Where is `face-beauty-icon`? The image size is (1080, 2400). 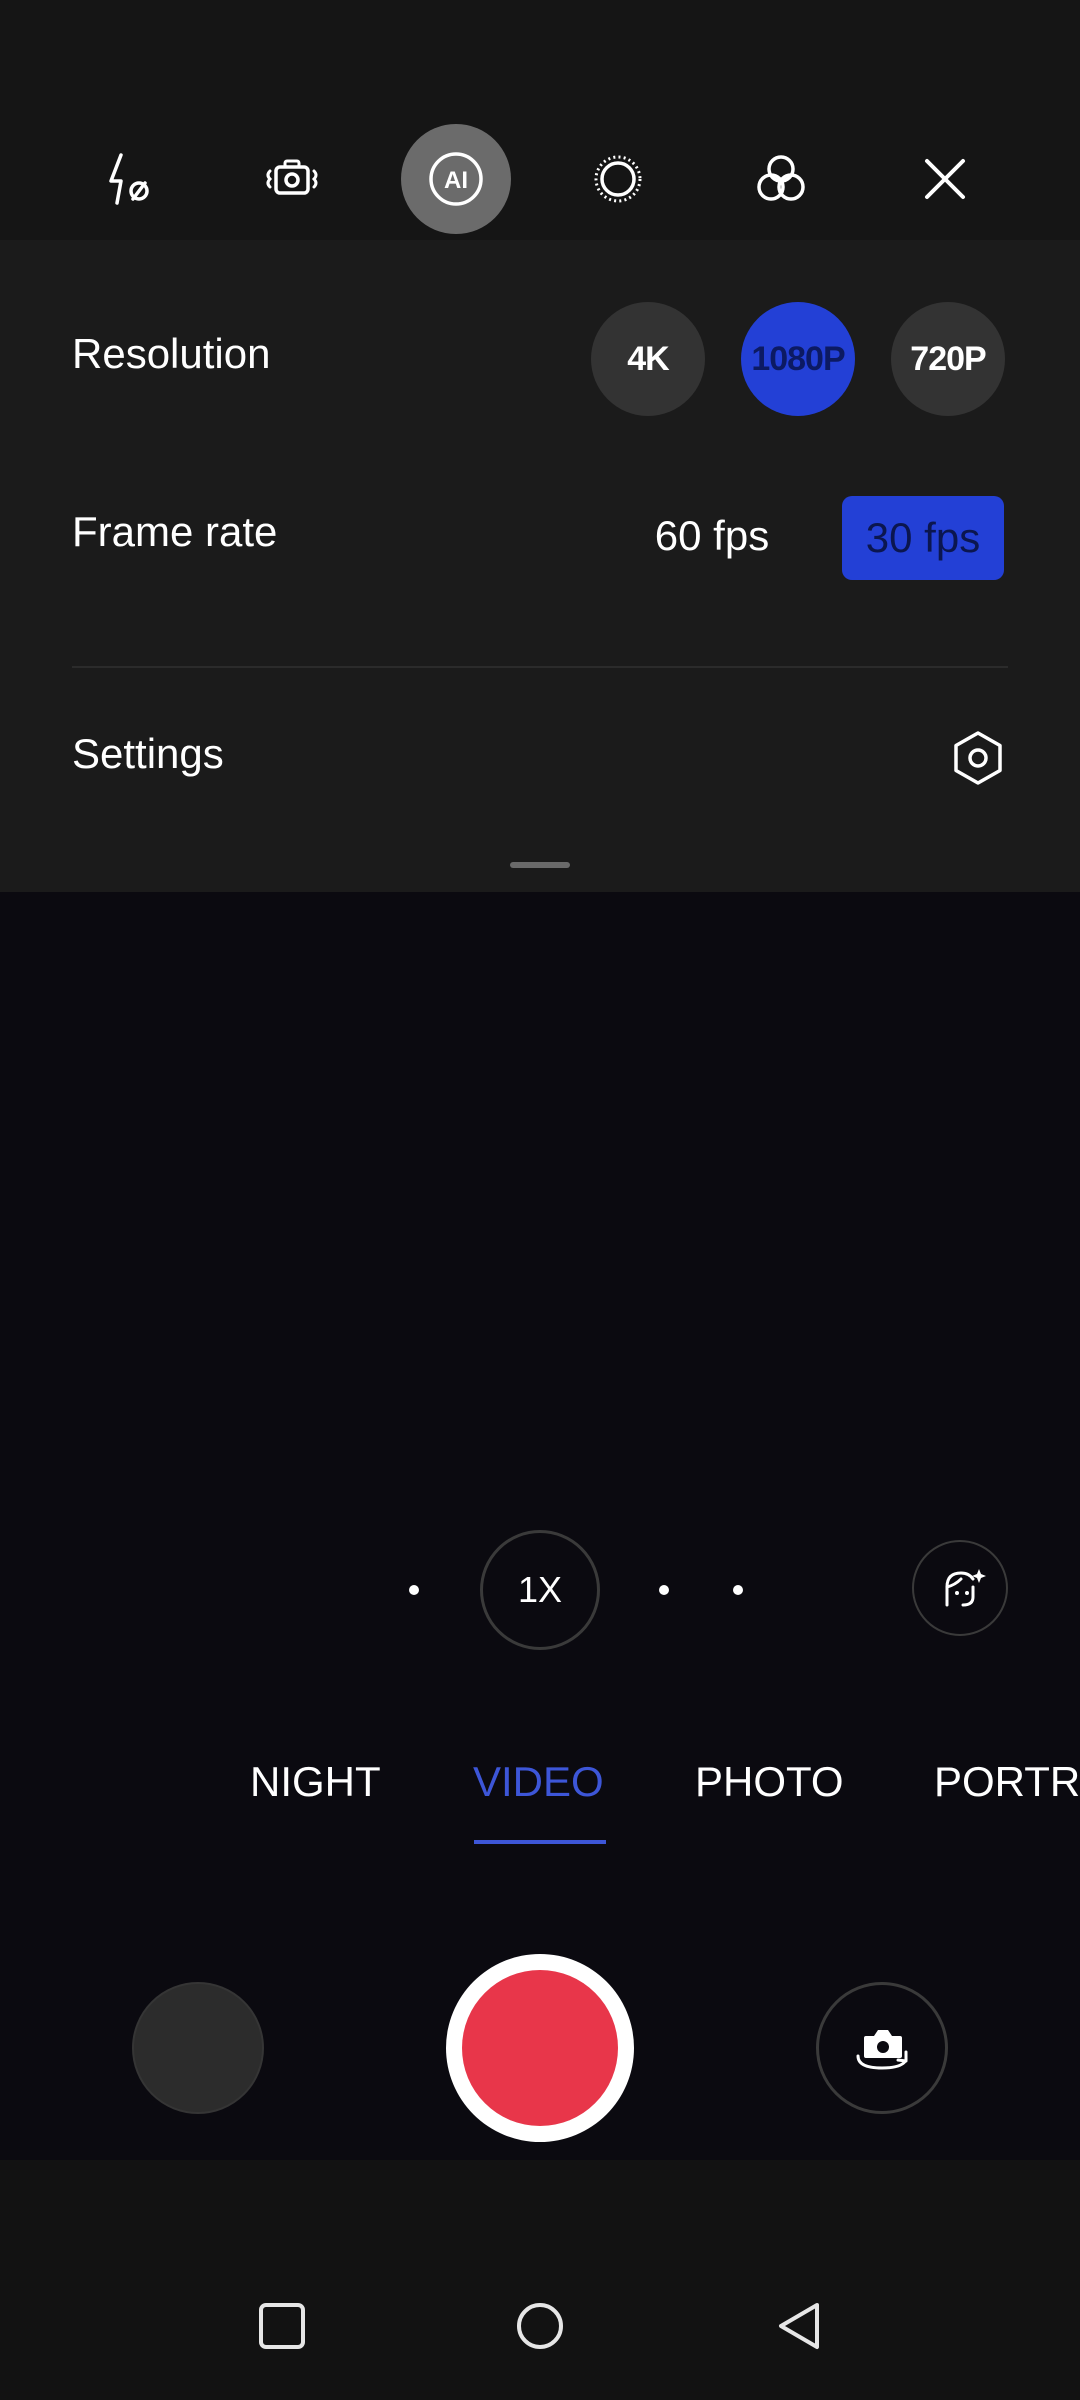
face-beauty-icon is located at coordinates (965, 1588).